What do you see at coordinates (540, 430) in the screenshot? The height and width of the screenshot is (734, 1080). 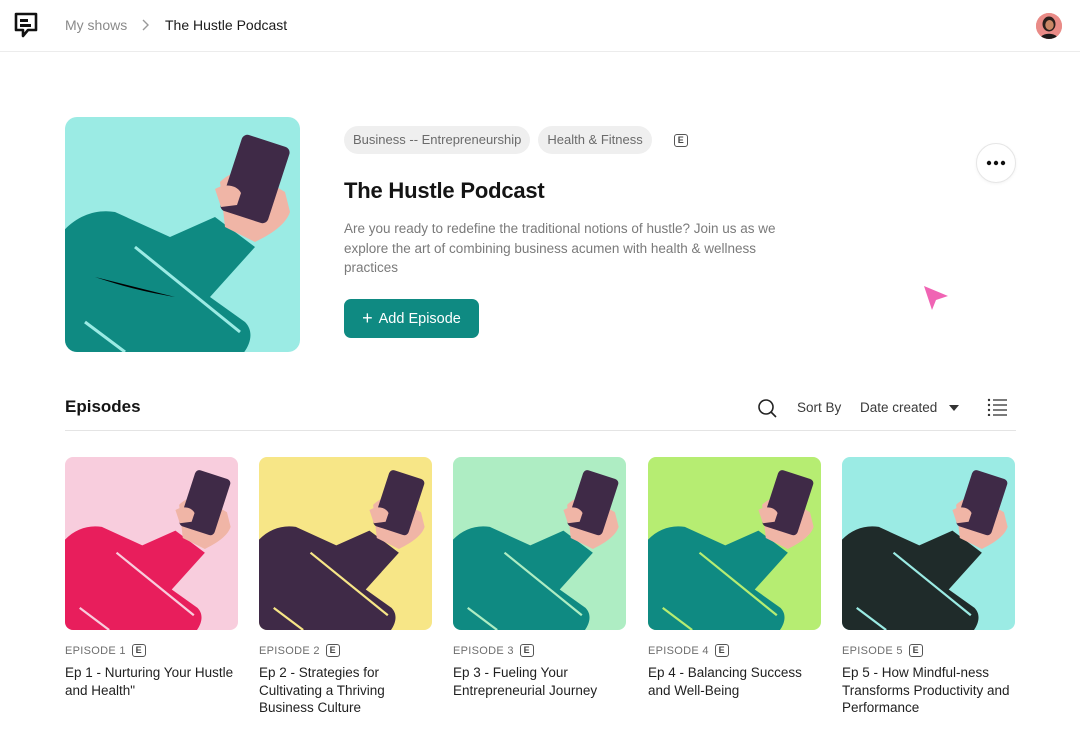 I see `section-divider` at bounding box center [540, 430].